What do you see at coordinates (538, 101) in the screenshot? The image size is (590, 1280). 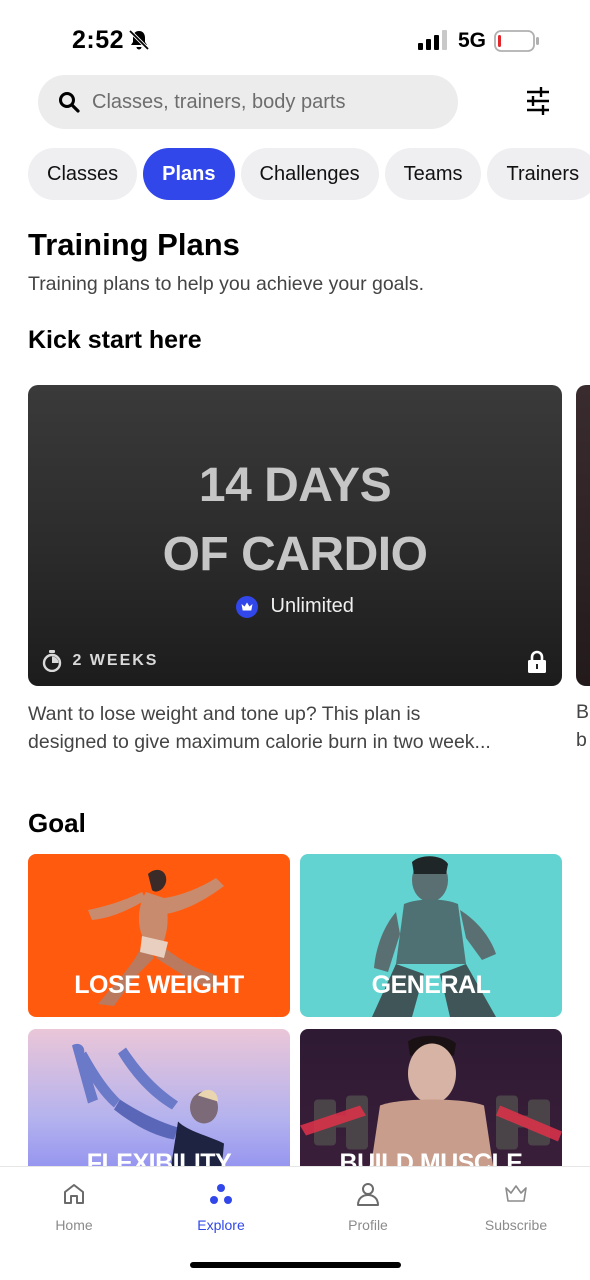 I see `filter-sliders-icon` at bounding box center [538, 101].